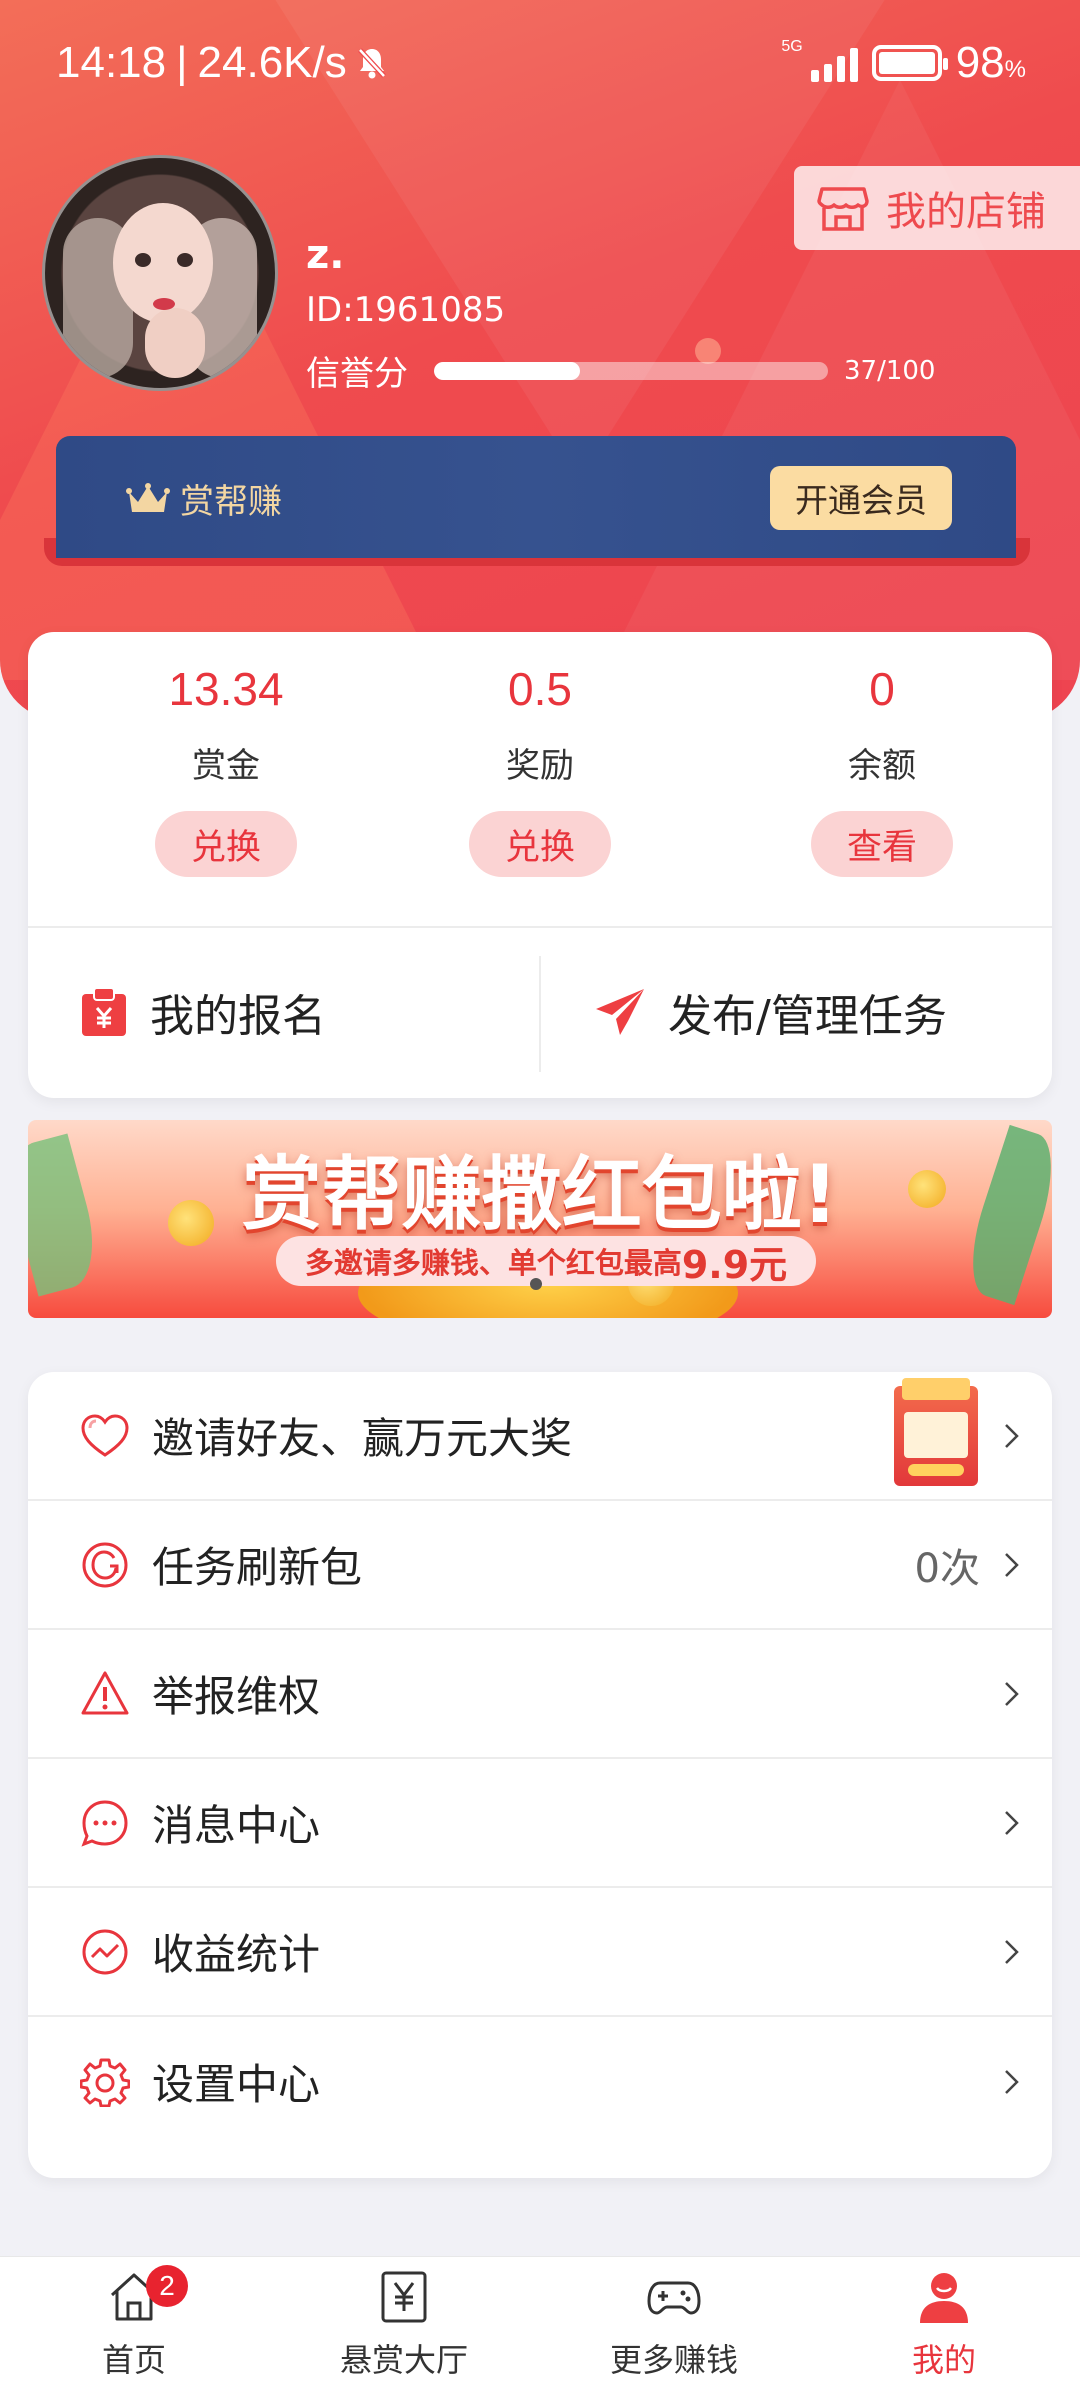 The image size is (1080, 2400). Describe the element at coordinates (105, 1564) in the screenshot. I see `refresh-icon` at that location.